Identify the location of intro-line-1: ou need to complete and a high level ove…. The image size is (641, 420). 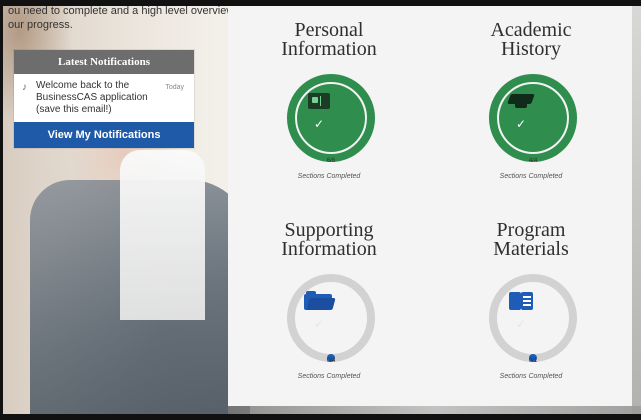
(127, 11).